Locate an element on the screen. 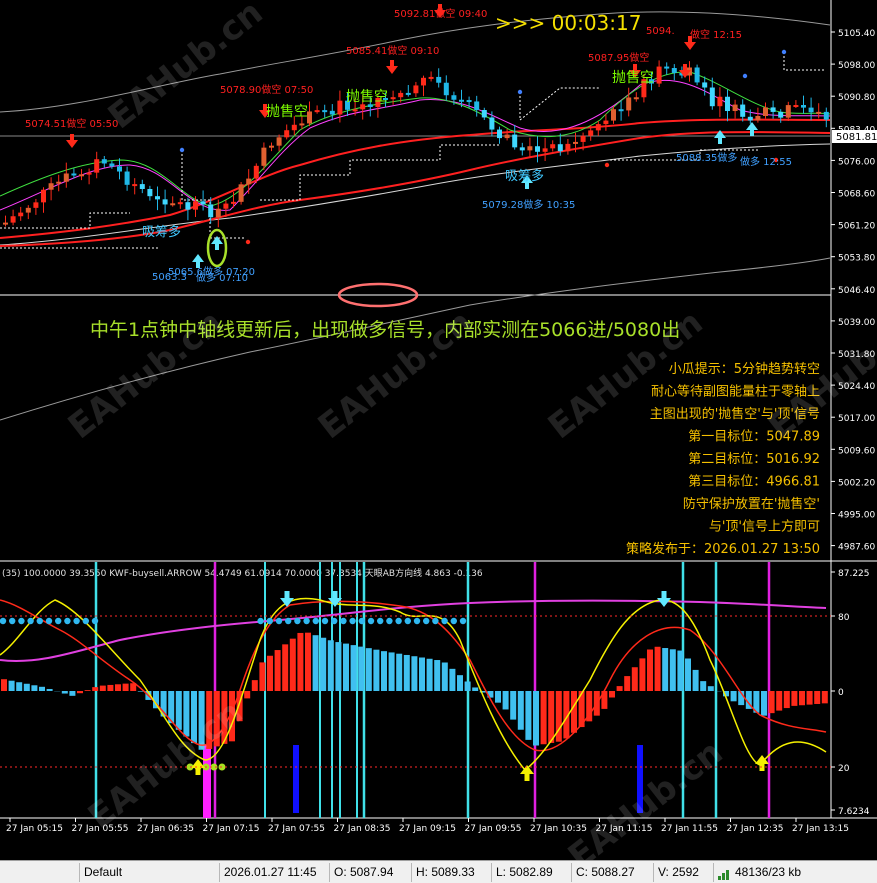 This screenshot has width=877, height=883. note-line: 与'顶'信号上方即可 is located at coordinates (764, 527).